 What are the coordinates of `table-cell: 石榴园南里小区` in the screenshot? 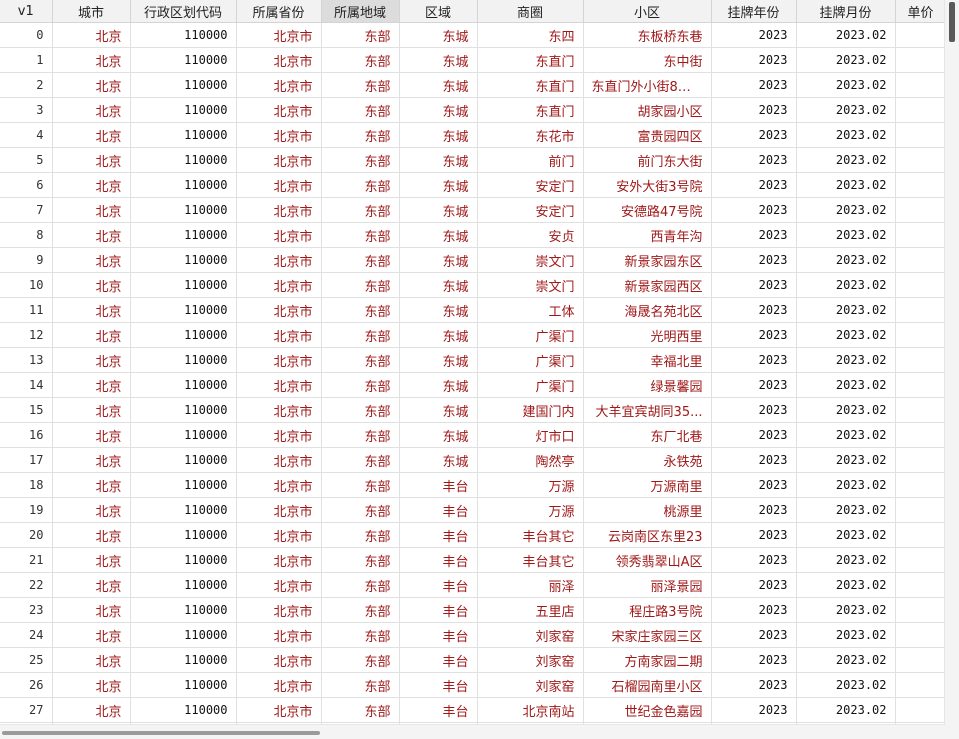 It's located at (647, 685).